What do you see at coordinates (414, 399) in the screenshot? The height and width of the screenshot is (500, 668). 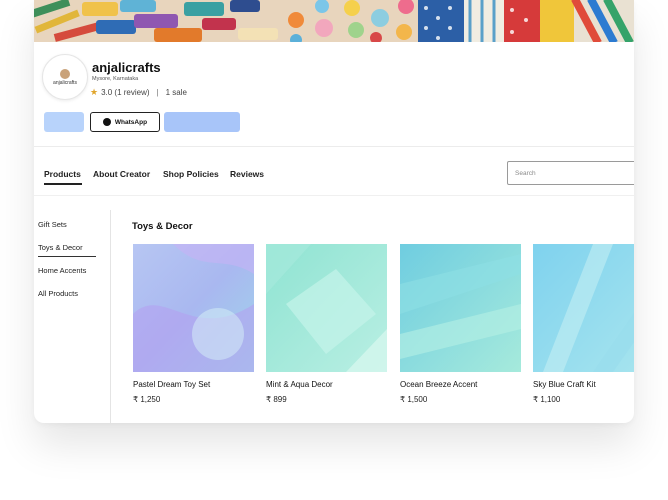 I see `product-price: ₹ 1,500` at bounding box center [414, 399].